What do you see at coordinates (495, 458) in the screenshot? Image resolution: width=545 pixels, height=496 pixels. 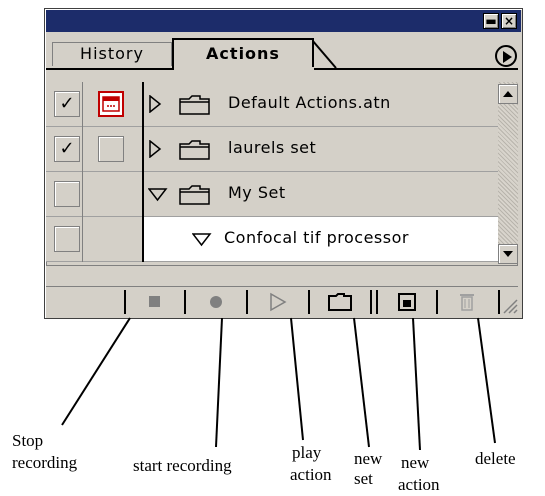 I see `label-delete: delete` at bounding box center [495, 458].